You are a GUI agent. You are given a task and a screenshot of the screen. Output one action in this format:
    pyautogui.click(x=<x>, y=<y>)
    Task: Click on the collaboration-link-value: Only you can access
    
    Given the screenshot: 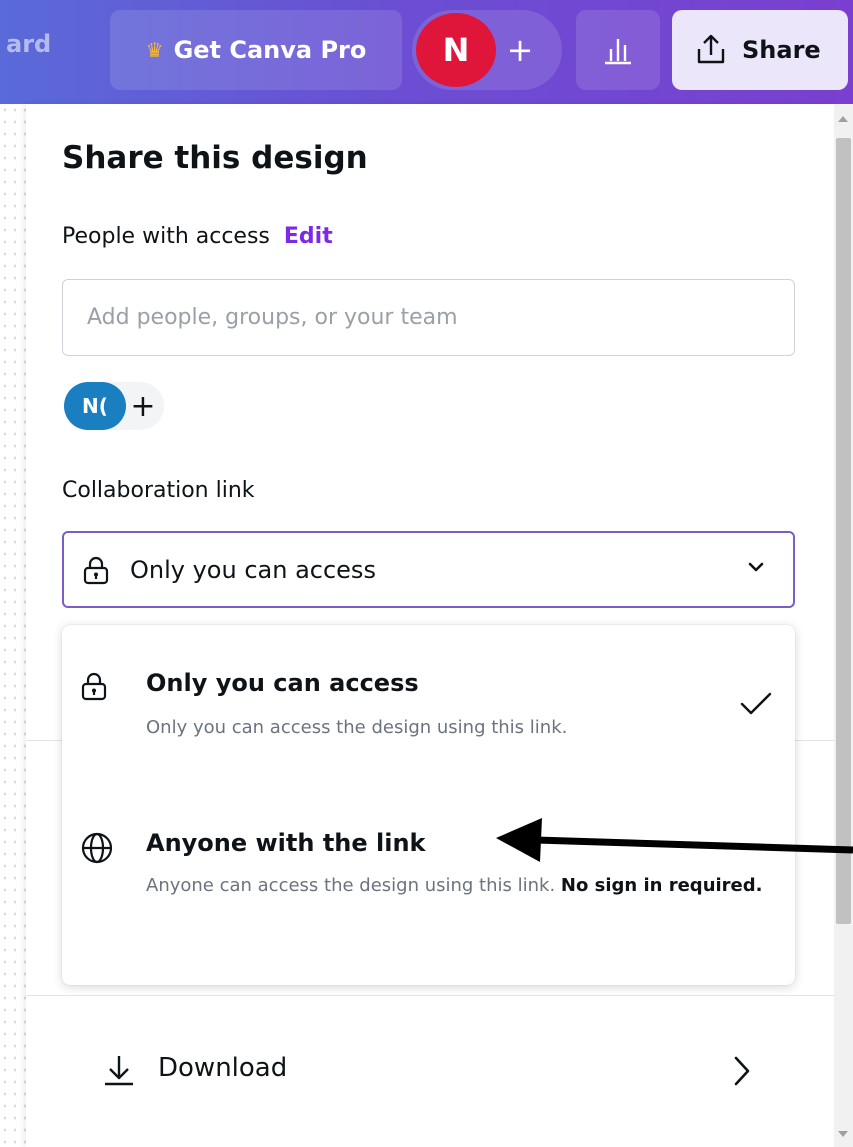 What is the action you would take?
    pyautogui.click(x=253, y=569)
    